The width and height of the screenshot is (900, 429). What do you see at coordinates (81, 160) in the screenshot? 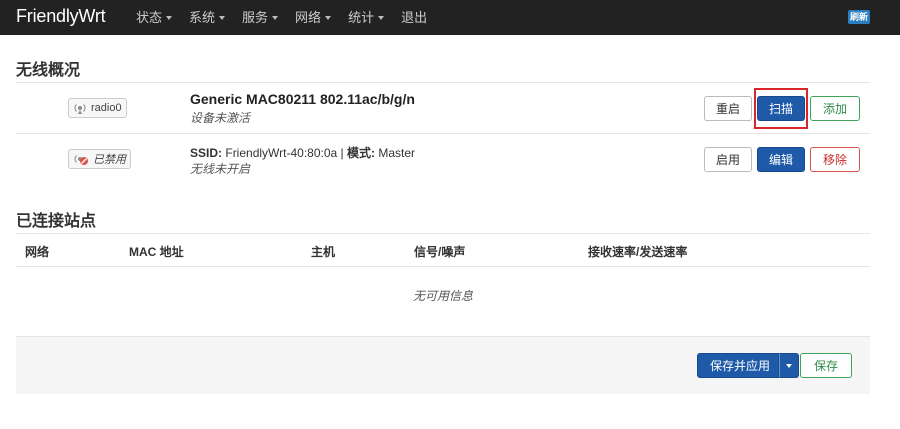
I see `wifi-disabled-icon` at bounding box center [81, 160].